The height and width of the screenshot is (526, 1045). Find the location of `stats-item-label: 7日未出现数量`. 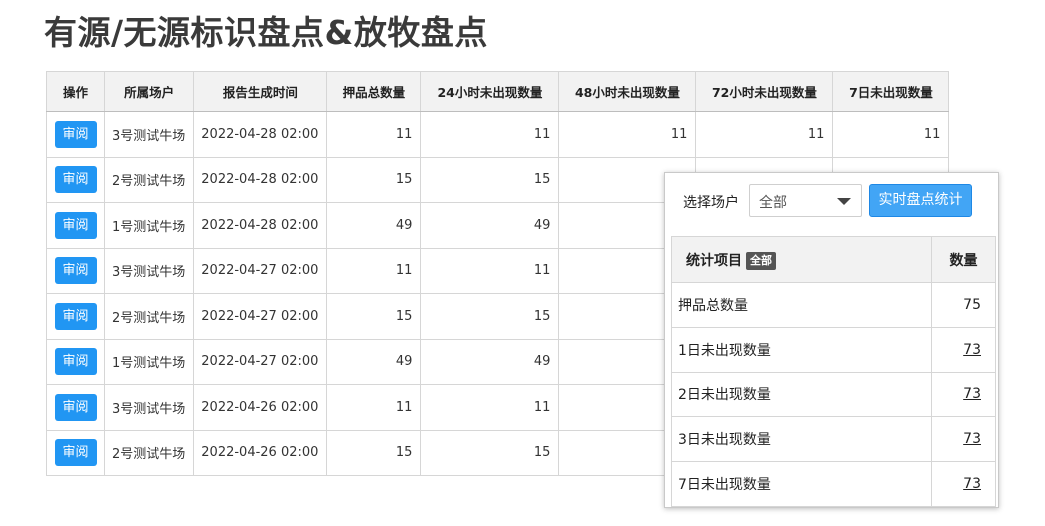

stats-item-label: 7日未出现数量 is located at coordinates (801, 484).